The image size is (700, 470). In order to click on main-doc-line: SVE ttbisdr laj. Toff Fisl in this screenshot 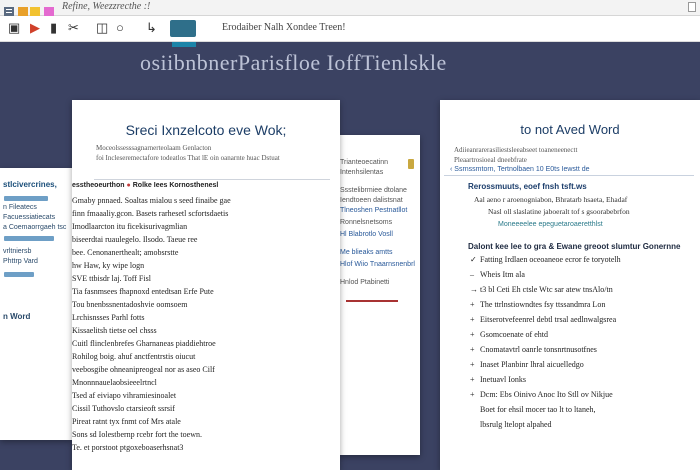, I will do `click(111, 278)`.